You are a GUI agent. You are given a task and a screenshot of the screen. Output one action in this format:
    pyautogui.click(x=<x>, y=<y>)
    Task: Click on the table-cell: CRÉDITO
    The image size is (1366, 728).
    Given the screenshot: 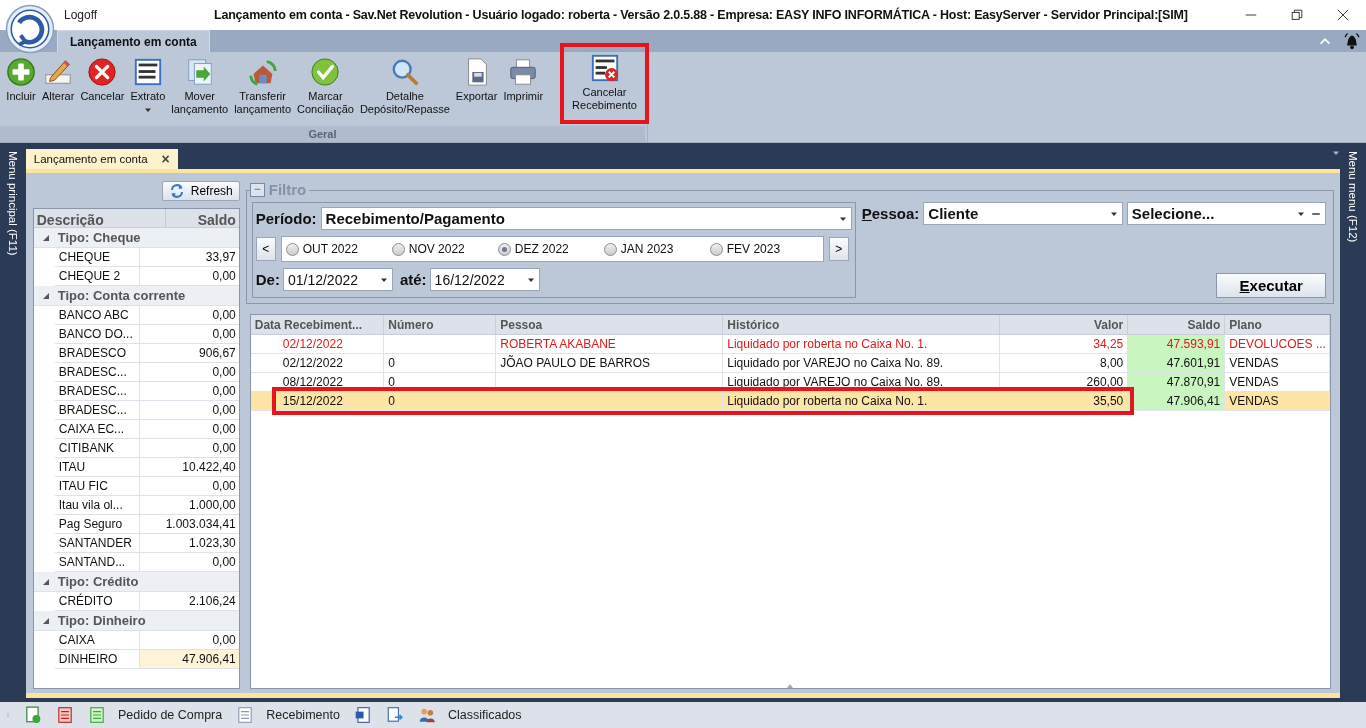 What is the action you would take?
    pyautogui.click(x=97, y=601)
    